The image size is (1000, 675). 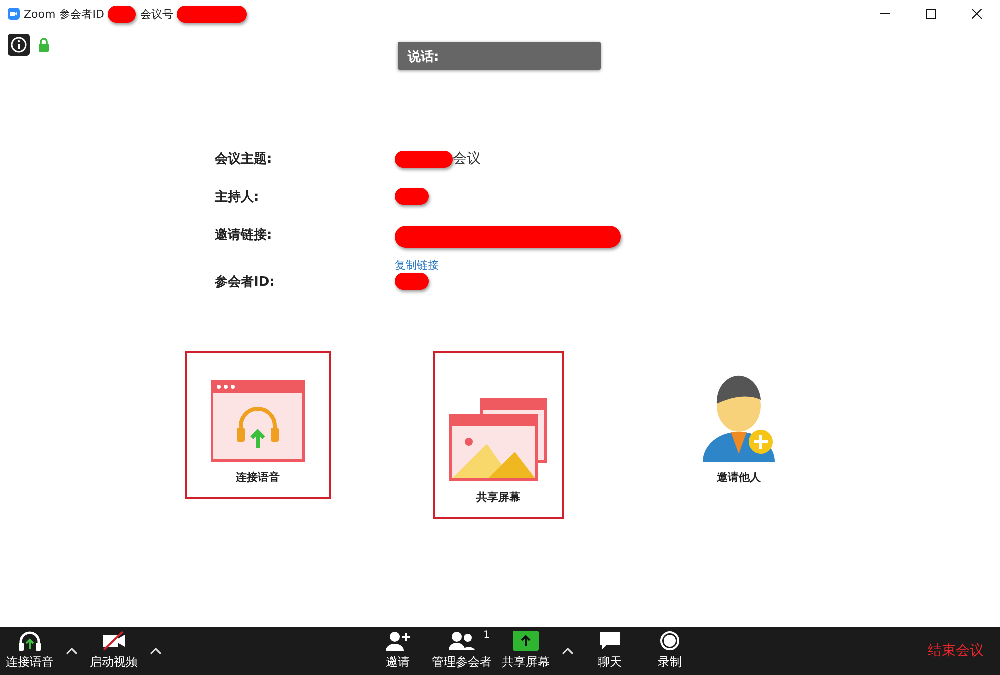 I want to click on lock-icon, so click(x=44, y=45).